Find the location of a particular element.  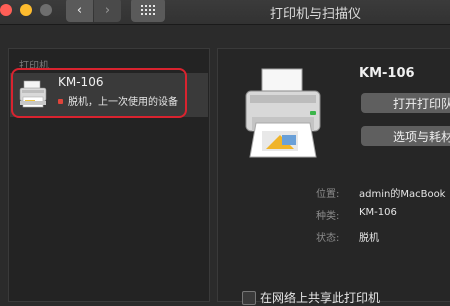

close-window-button is located at coordinates (6, 10).